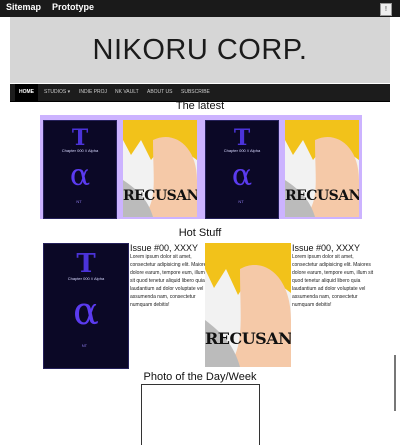 The height and width of the screenshot is (445, 400). What do you see at coordinates (127, 92) in the screenshot?
I see `nav-nk-vault: NK VAULT` at bounding box center [127, 92].